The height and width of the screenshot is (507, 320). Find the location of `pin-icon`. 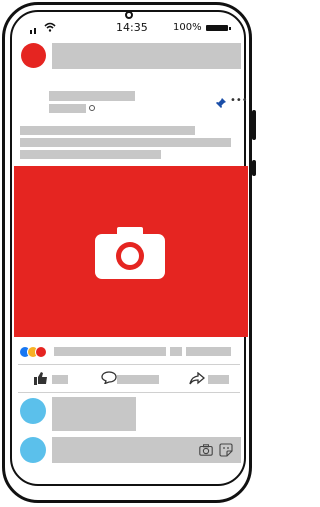

pin-icon is located at coordinates (221, 103).